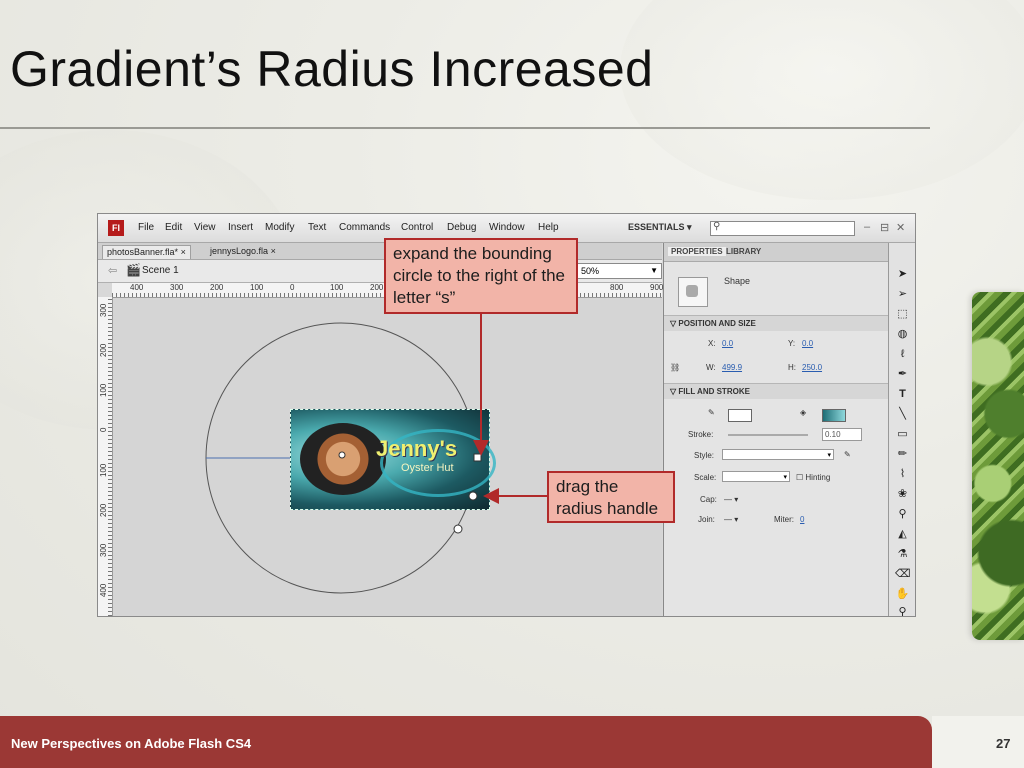  What do you see at coordinates (131, 743) in the screenshot?
I see `footer-title: New Perspectives on Adobe Flash CS4` at bounding box center [131, 743].